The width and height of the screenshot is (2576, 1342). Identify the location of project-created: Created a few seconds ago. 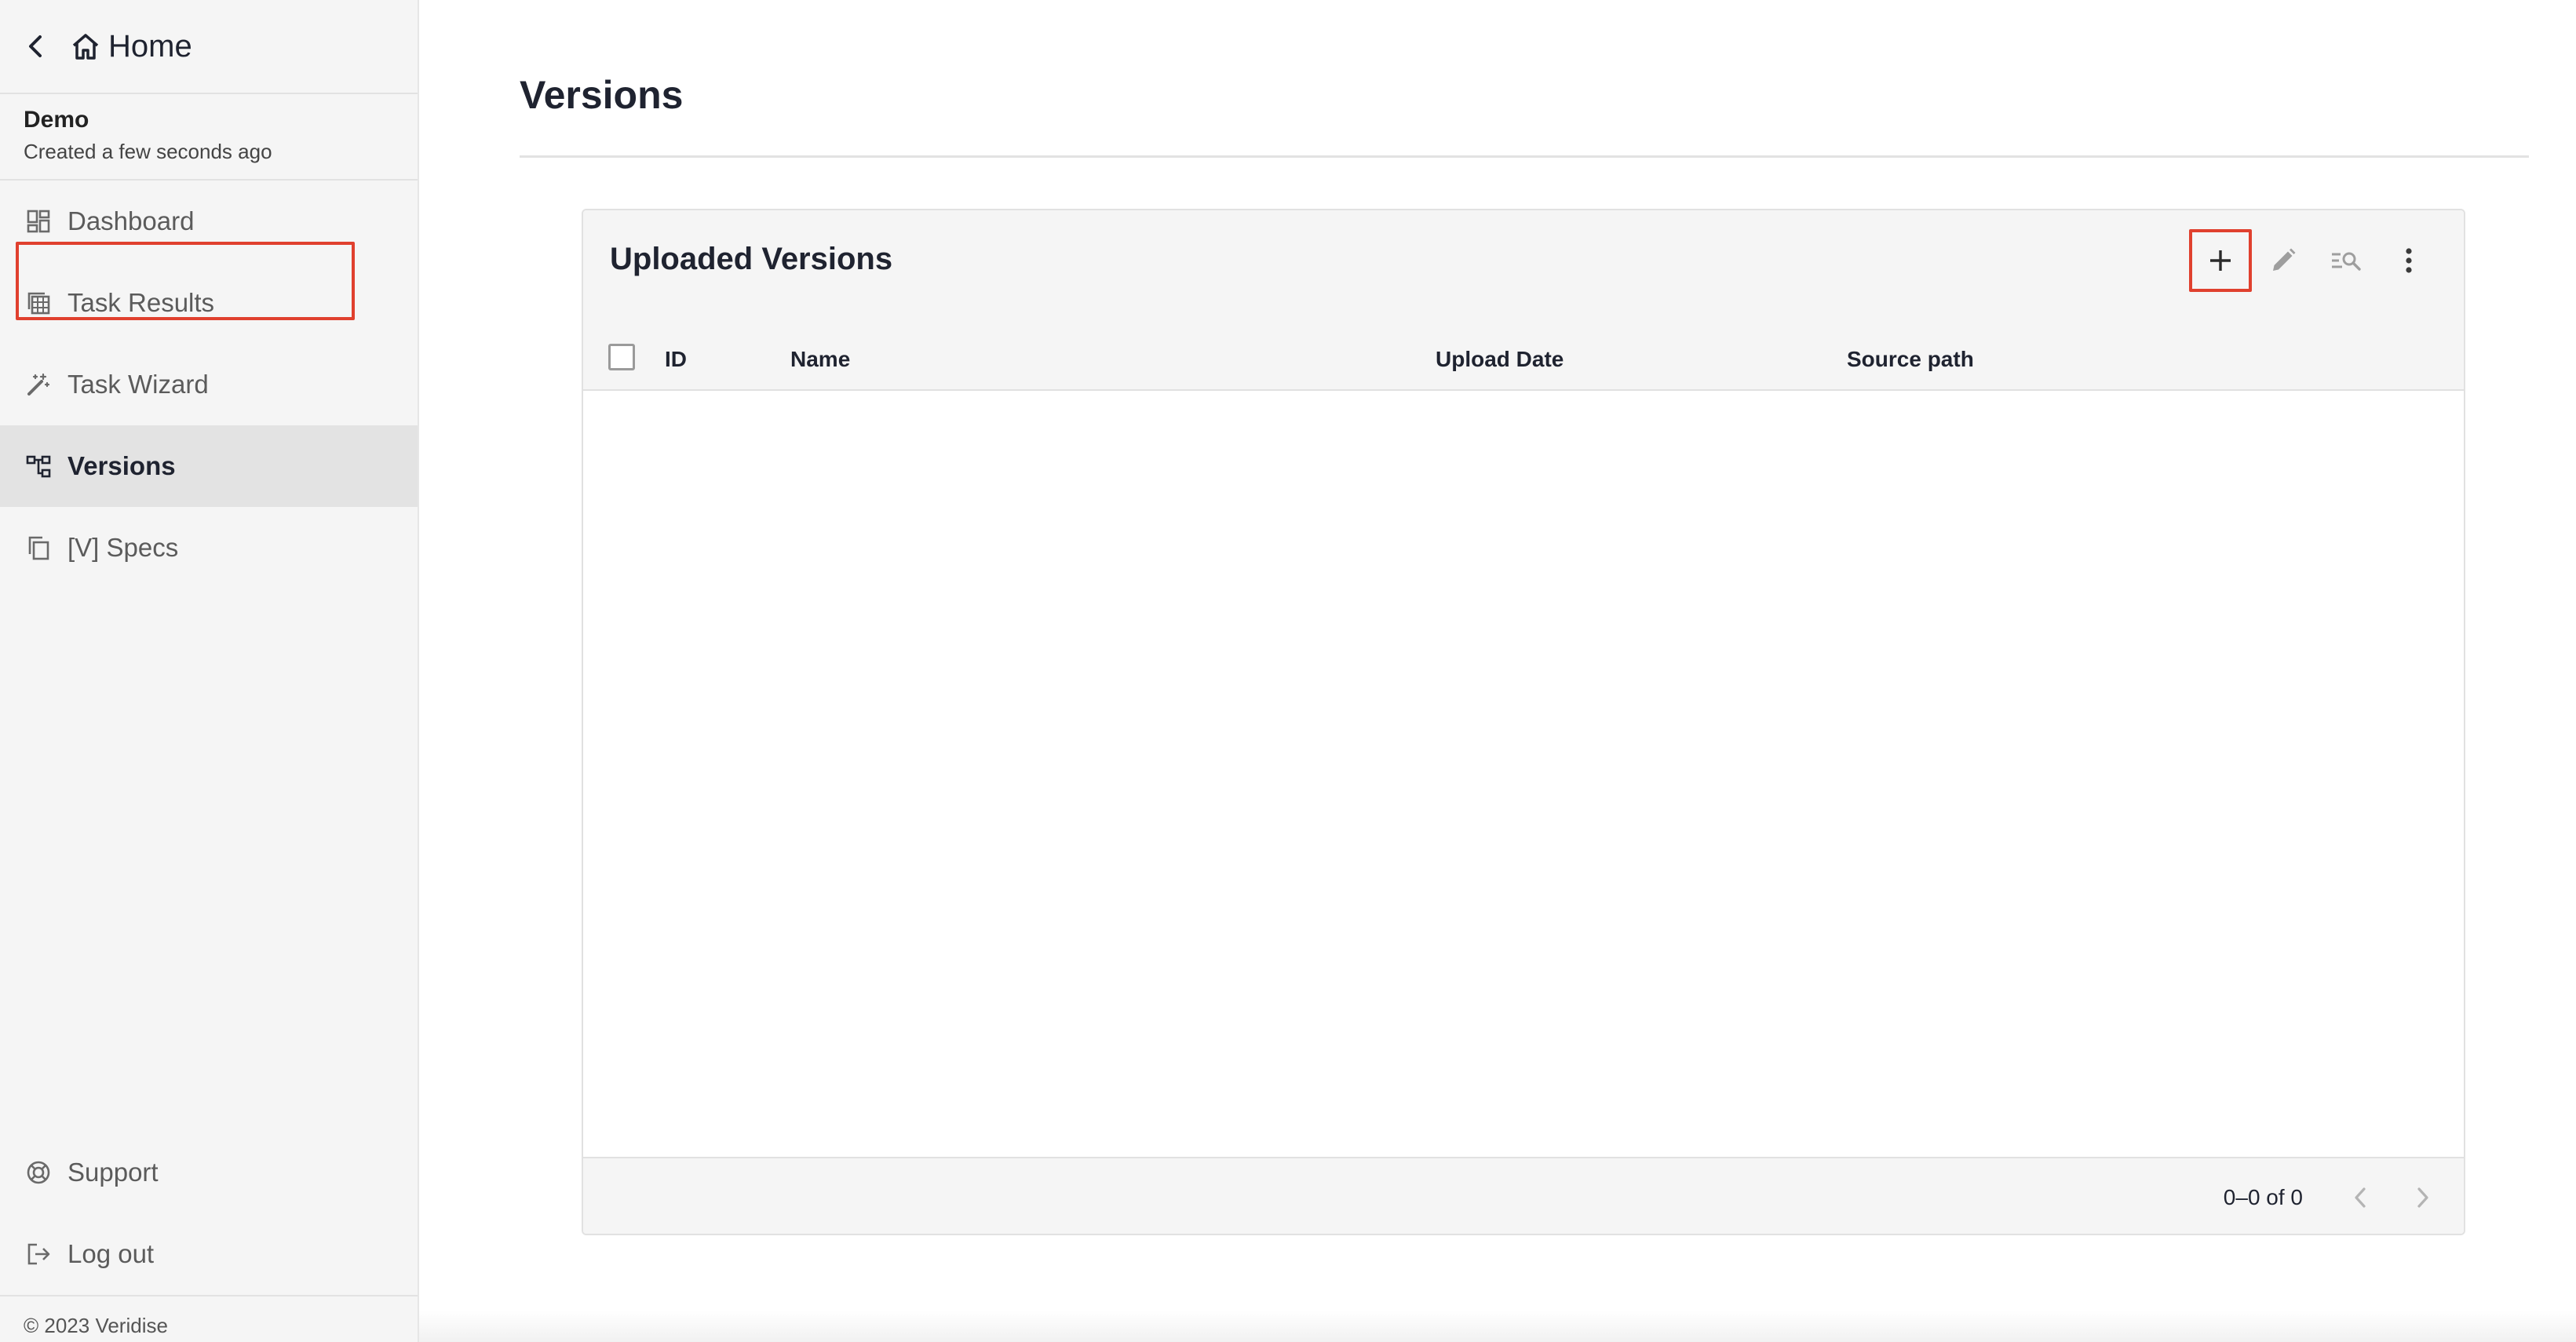
(148, 152).